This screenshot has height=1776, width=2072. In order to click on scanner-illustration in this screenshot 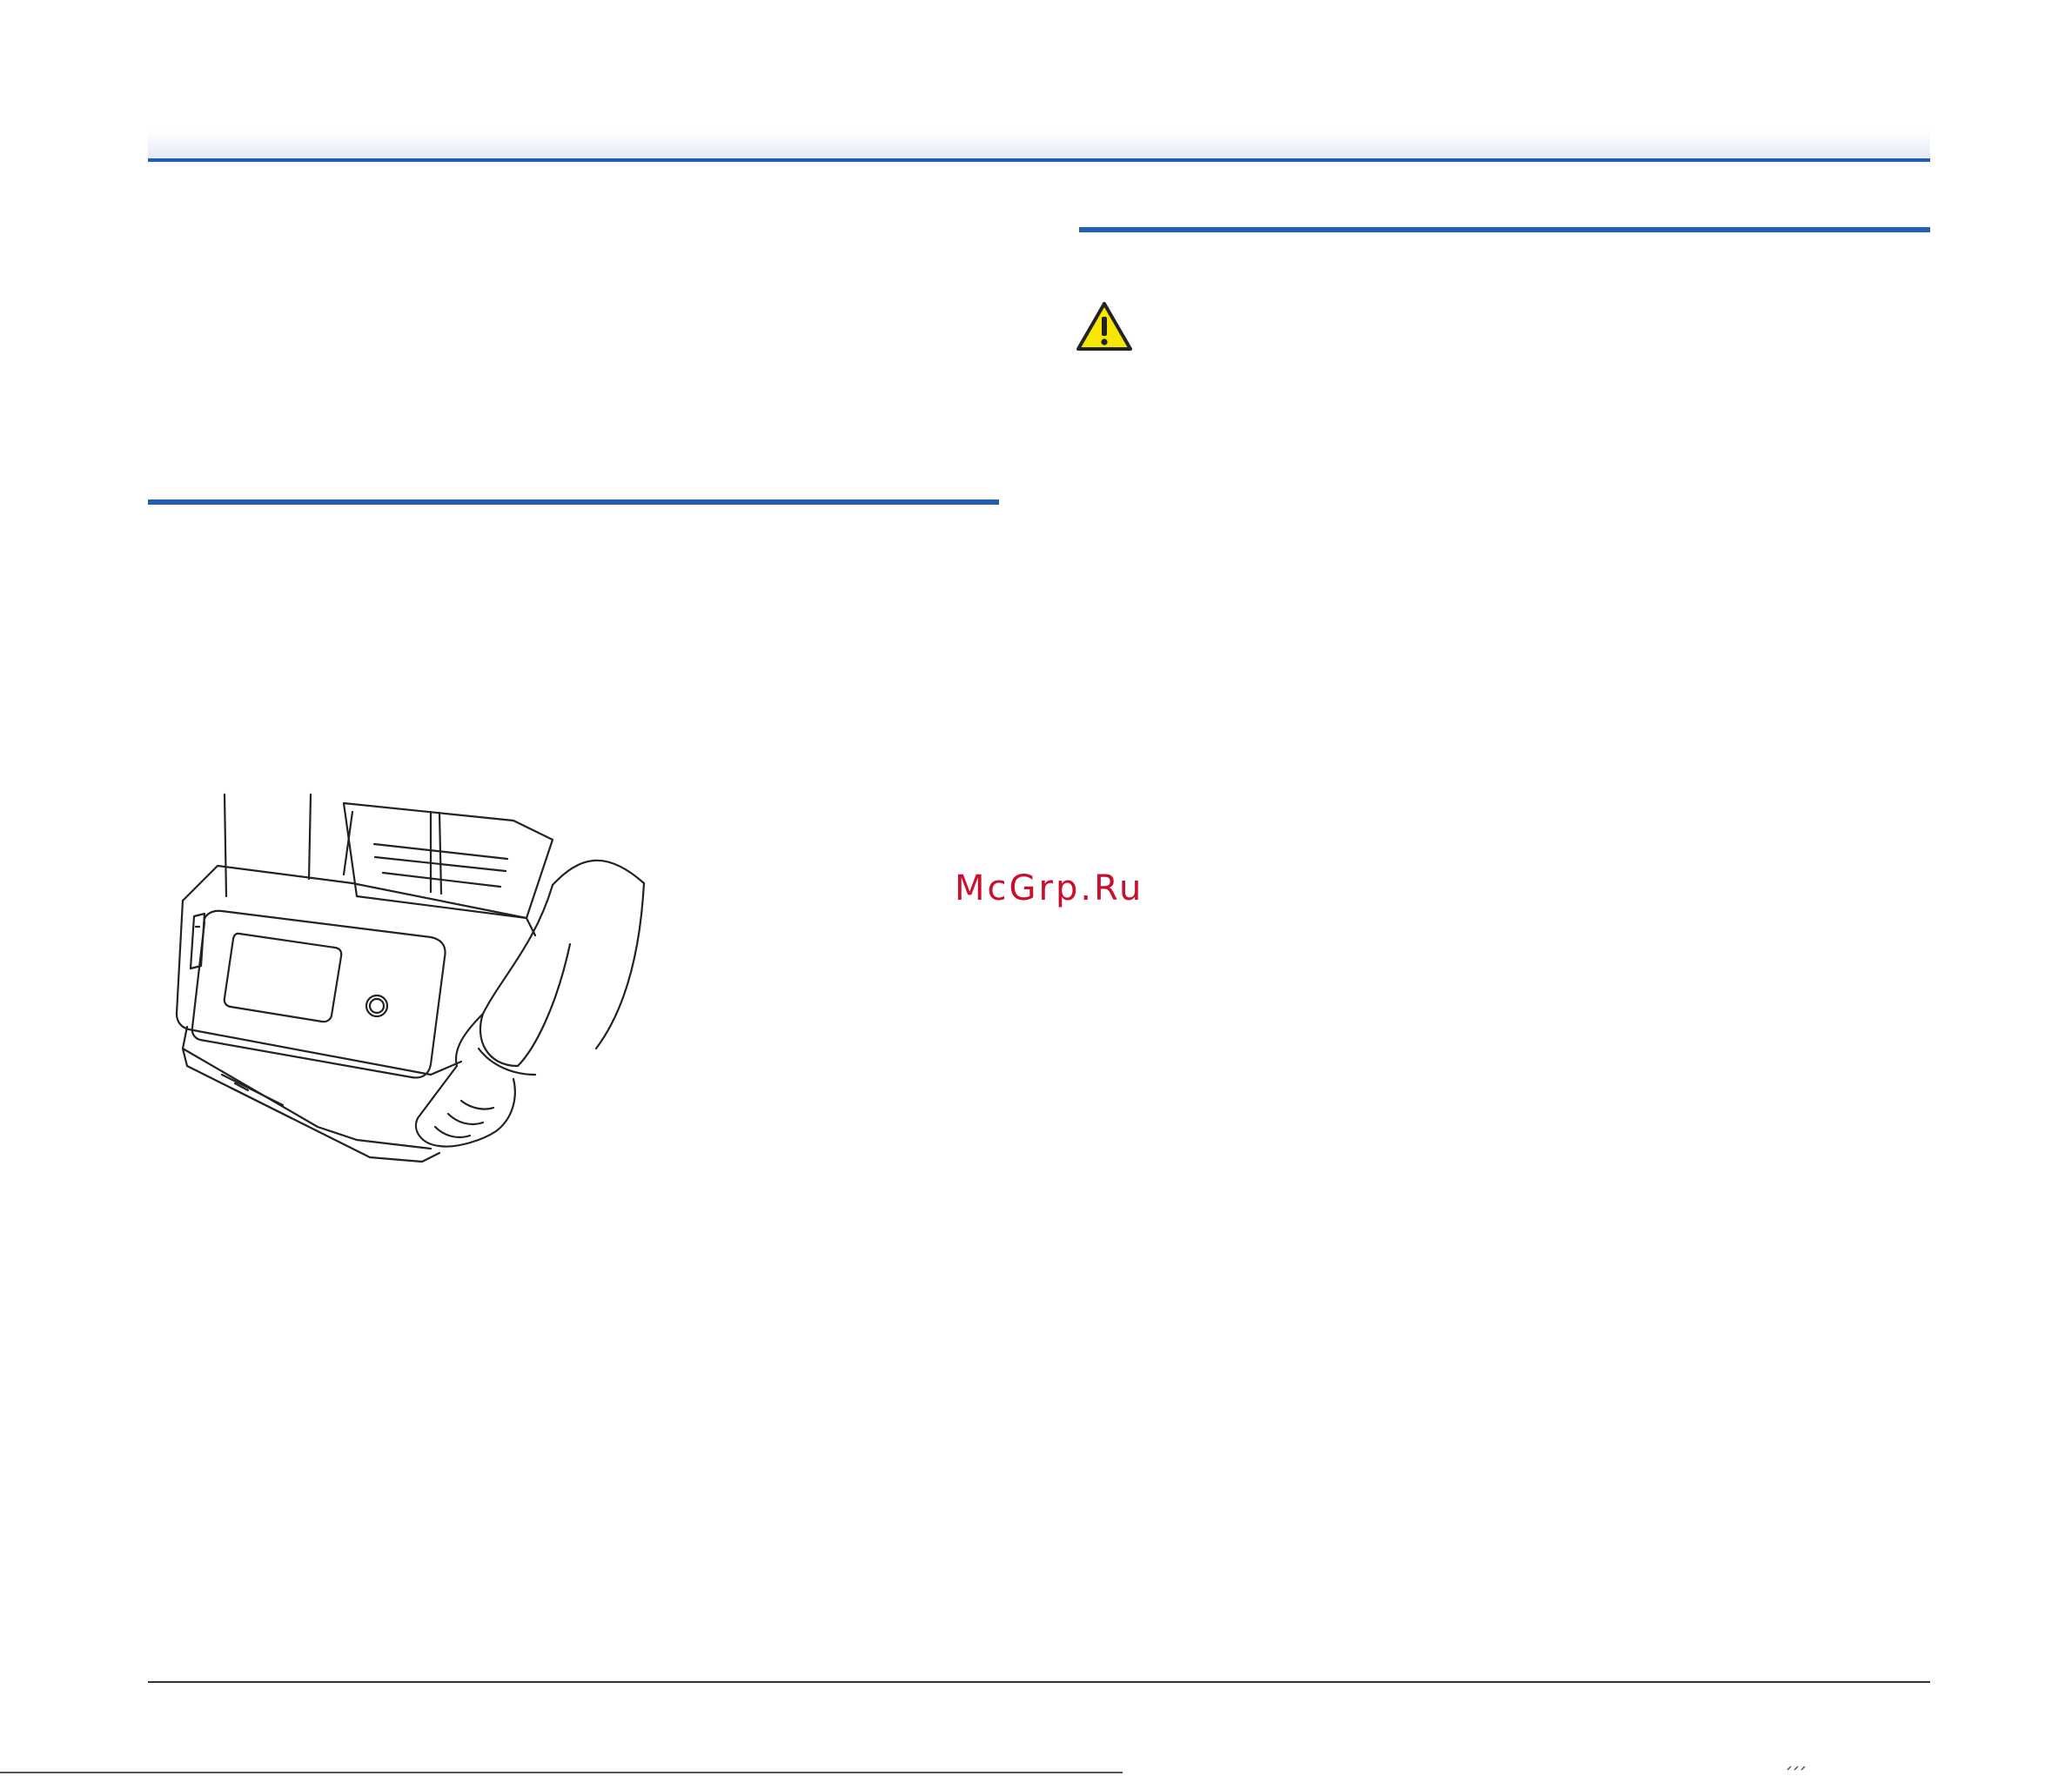, I will do `click(410, 978)`.